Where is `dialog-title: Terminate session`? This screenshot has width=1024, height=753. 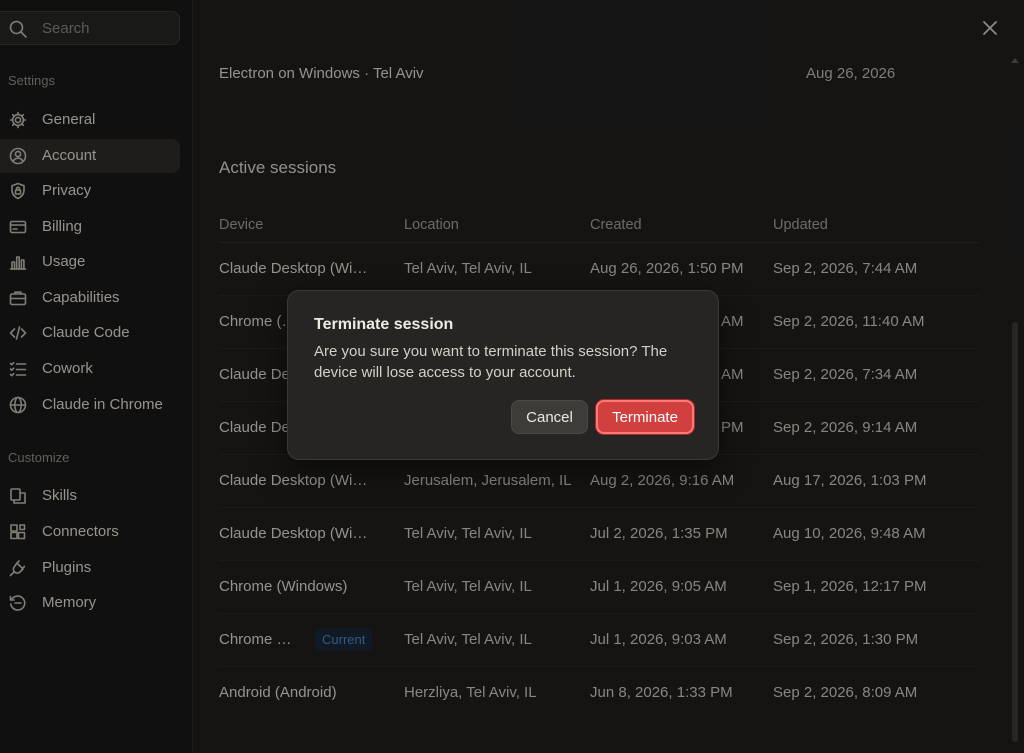 dialog-title: Terminate session is located at coordinates (384, 324).